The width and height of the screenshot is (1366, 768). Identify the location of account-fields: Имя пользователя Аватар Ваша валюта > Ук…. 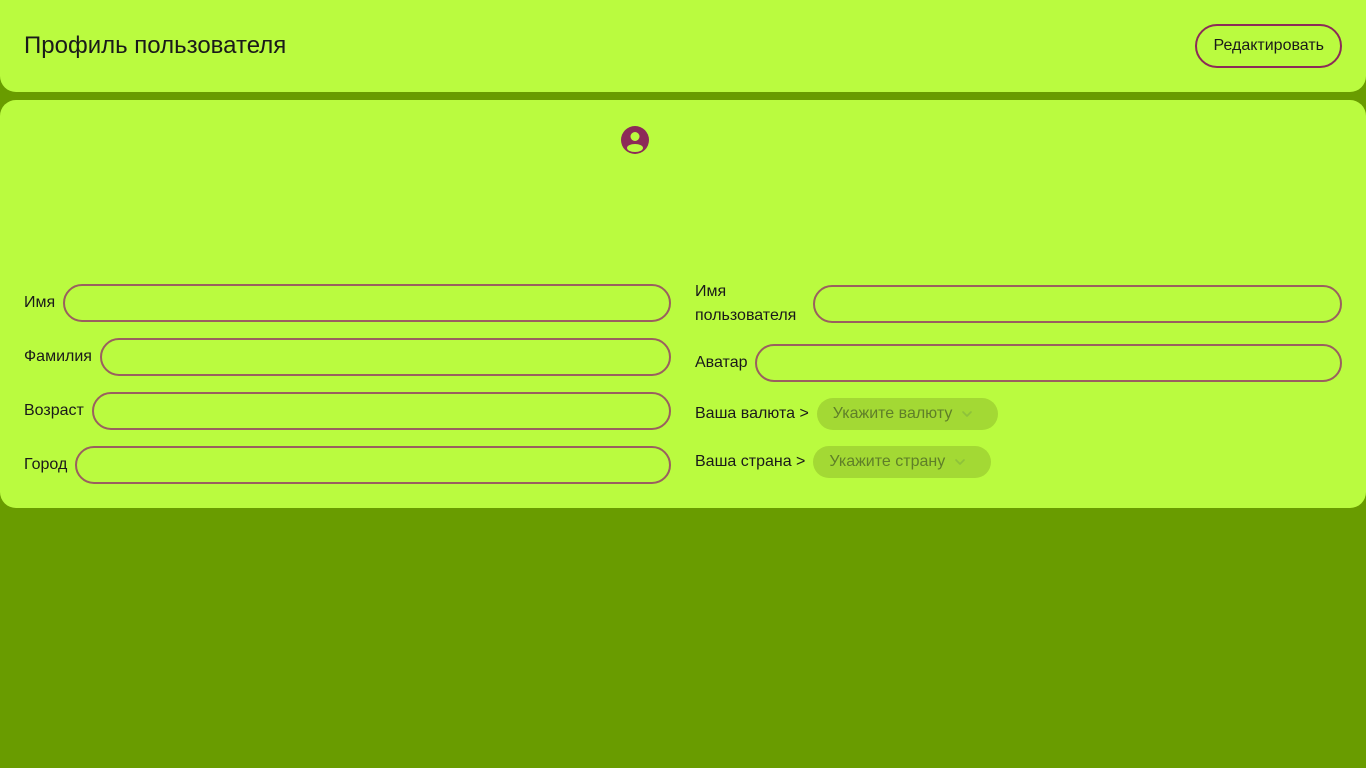
(1018, 388).